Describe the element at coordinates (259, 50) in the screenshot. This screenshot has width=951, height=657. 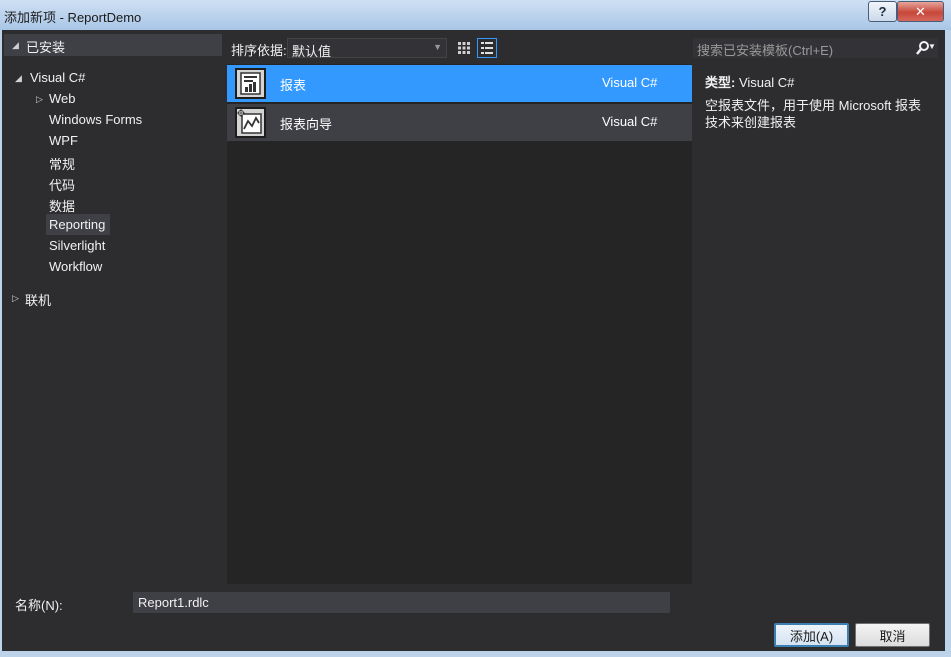
I see `sort-label: 排序依据:` at that location.